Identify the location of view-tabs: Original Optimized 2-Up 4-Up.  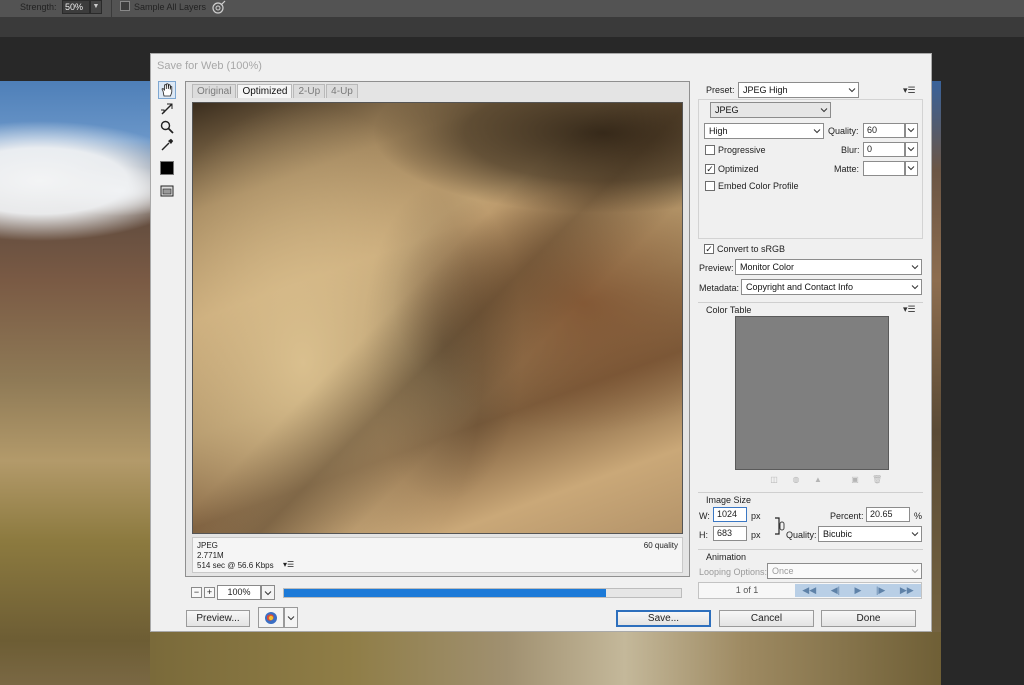
(275, 91).